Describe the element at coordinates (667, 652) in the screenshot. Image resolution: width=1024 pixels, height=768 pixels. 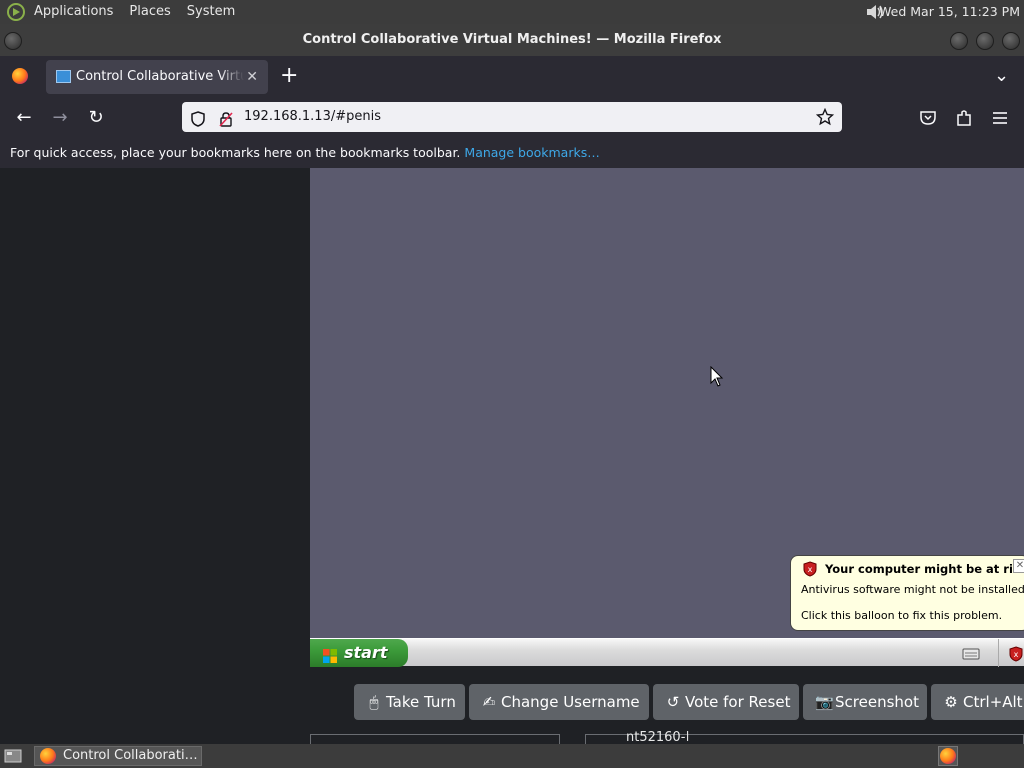
I see `xp-taskbar: start x` at that location.